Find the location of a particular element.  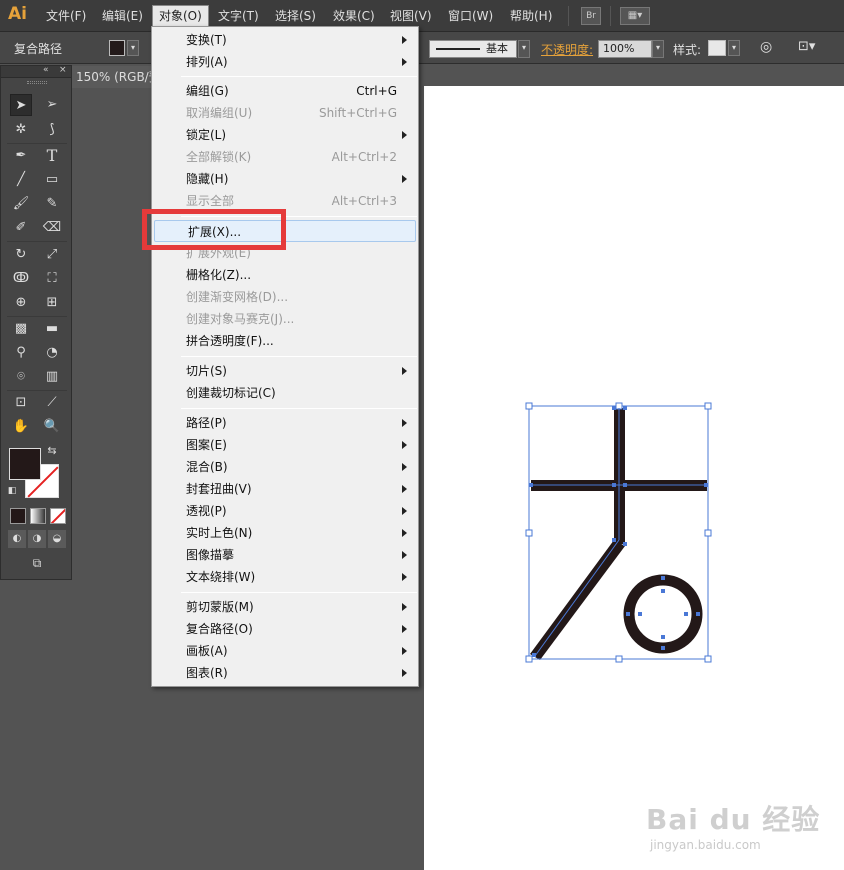

draw-inside-icon: ◒ is located at coordinates (57, 539).